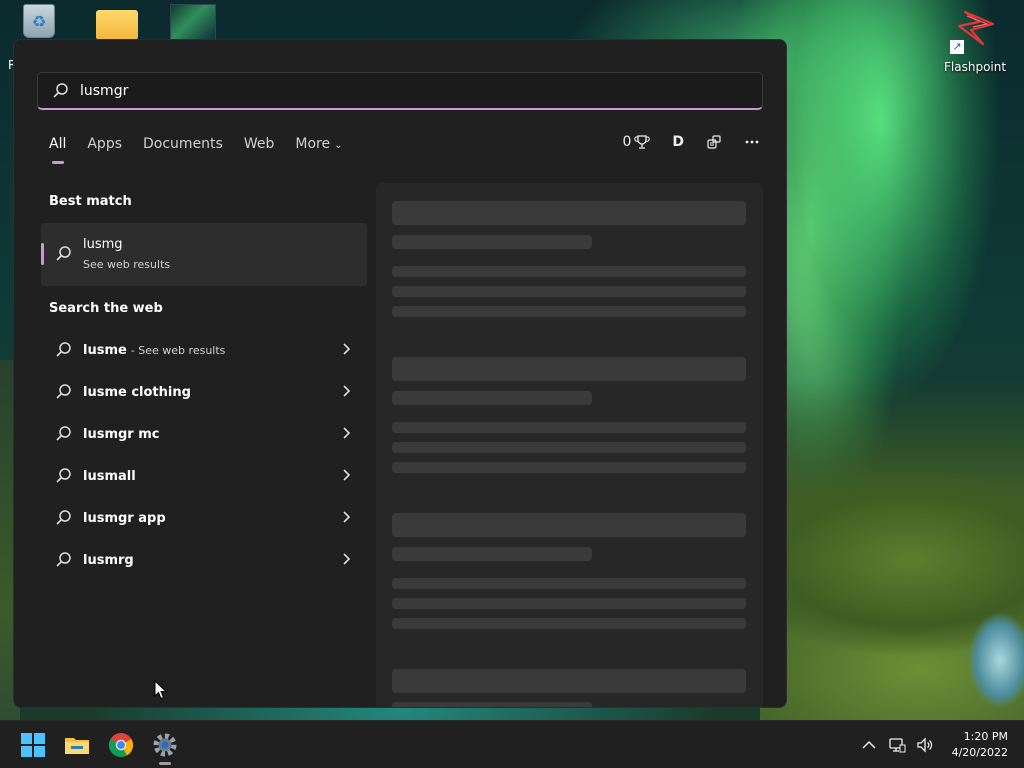  Describe the element at coordinates (109, 476) in the screenshot. I see `web-suggestion-label: lusmall` at that location.